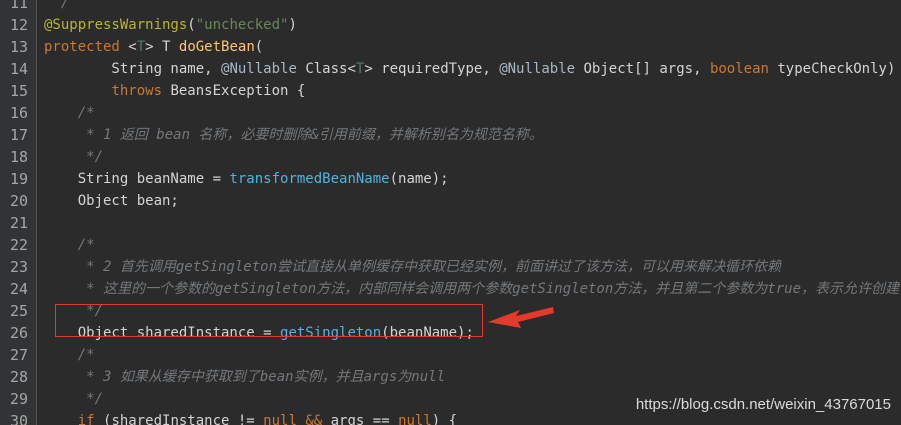 Image resolution: width=901 pixels, height=425 pixels. Describe the element at coordinates (18, 245) in the screenshot. I see `line-number: 22` at that location.